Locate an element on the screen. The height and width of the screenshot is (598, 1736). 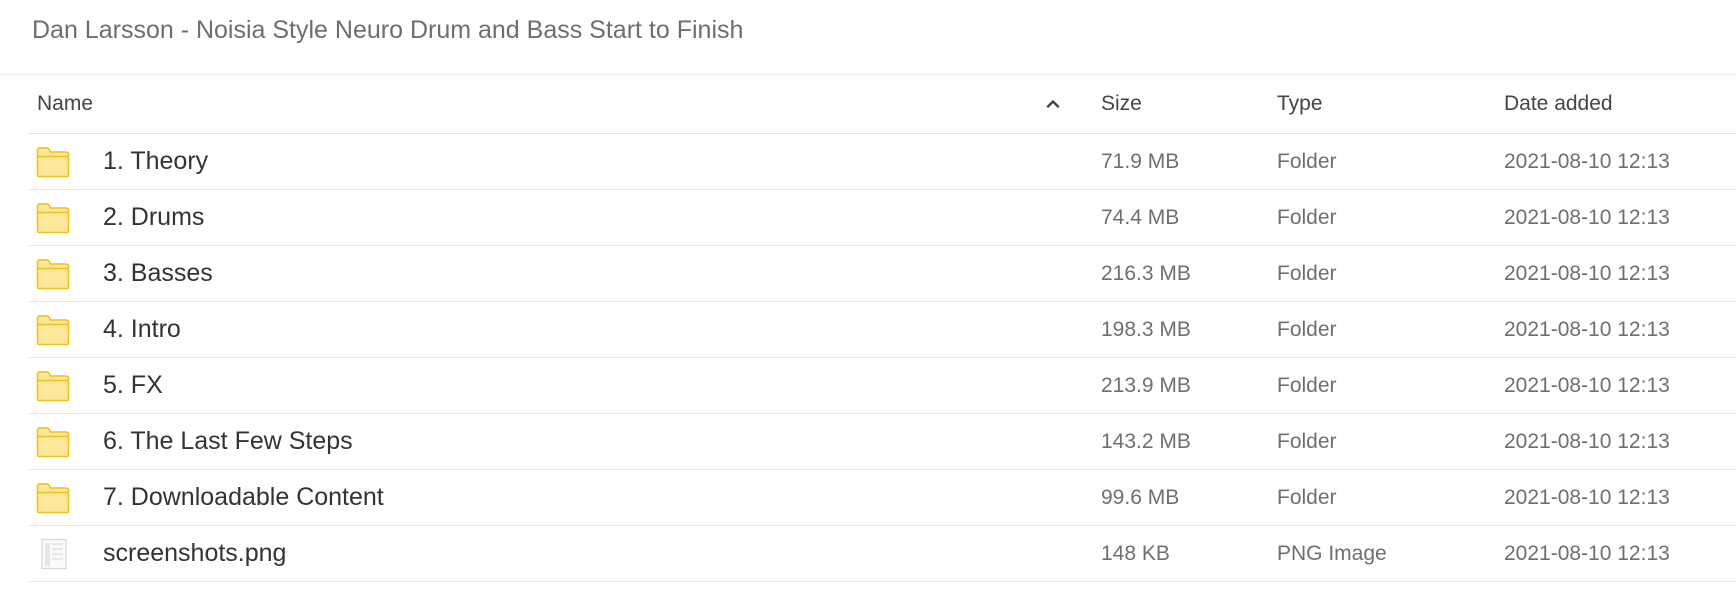
file-size: 198.3 MB is located at coordinates (1146, 329).